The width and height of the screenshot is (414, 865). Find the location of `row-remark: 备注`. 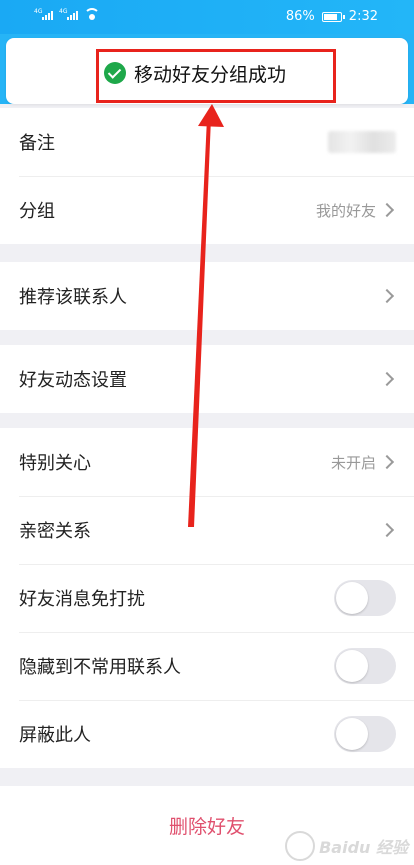

row-remark: 备注 is located at coordinates (207, 142).